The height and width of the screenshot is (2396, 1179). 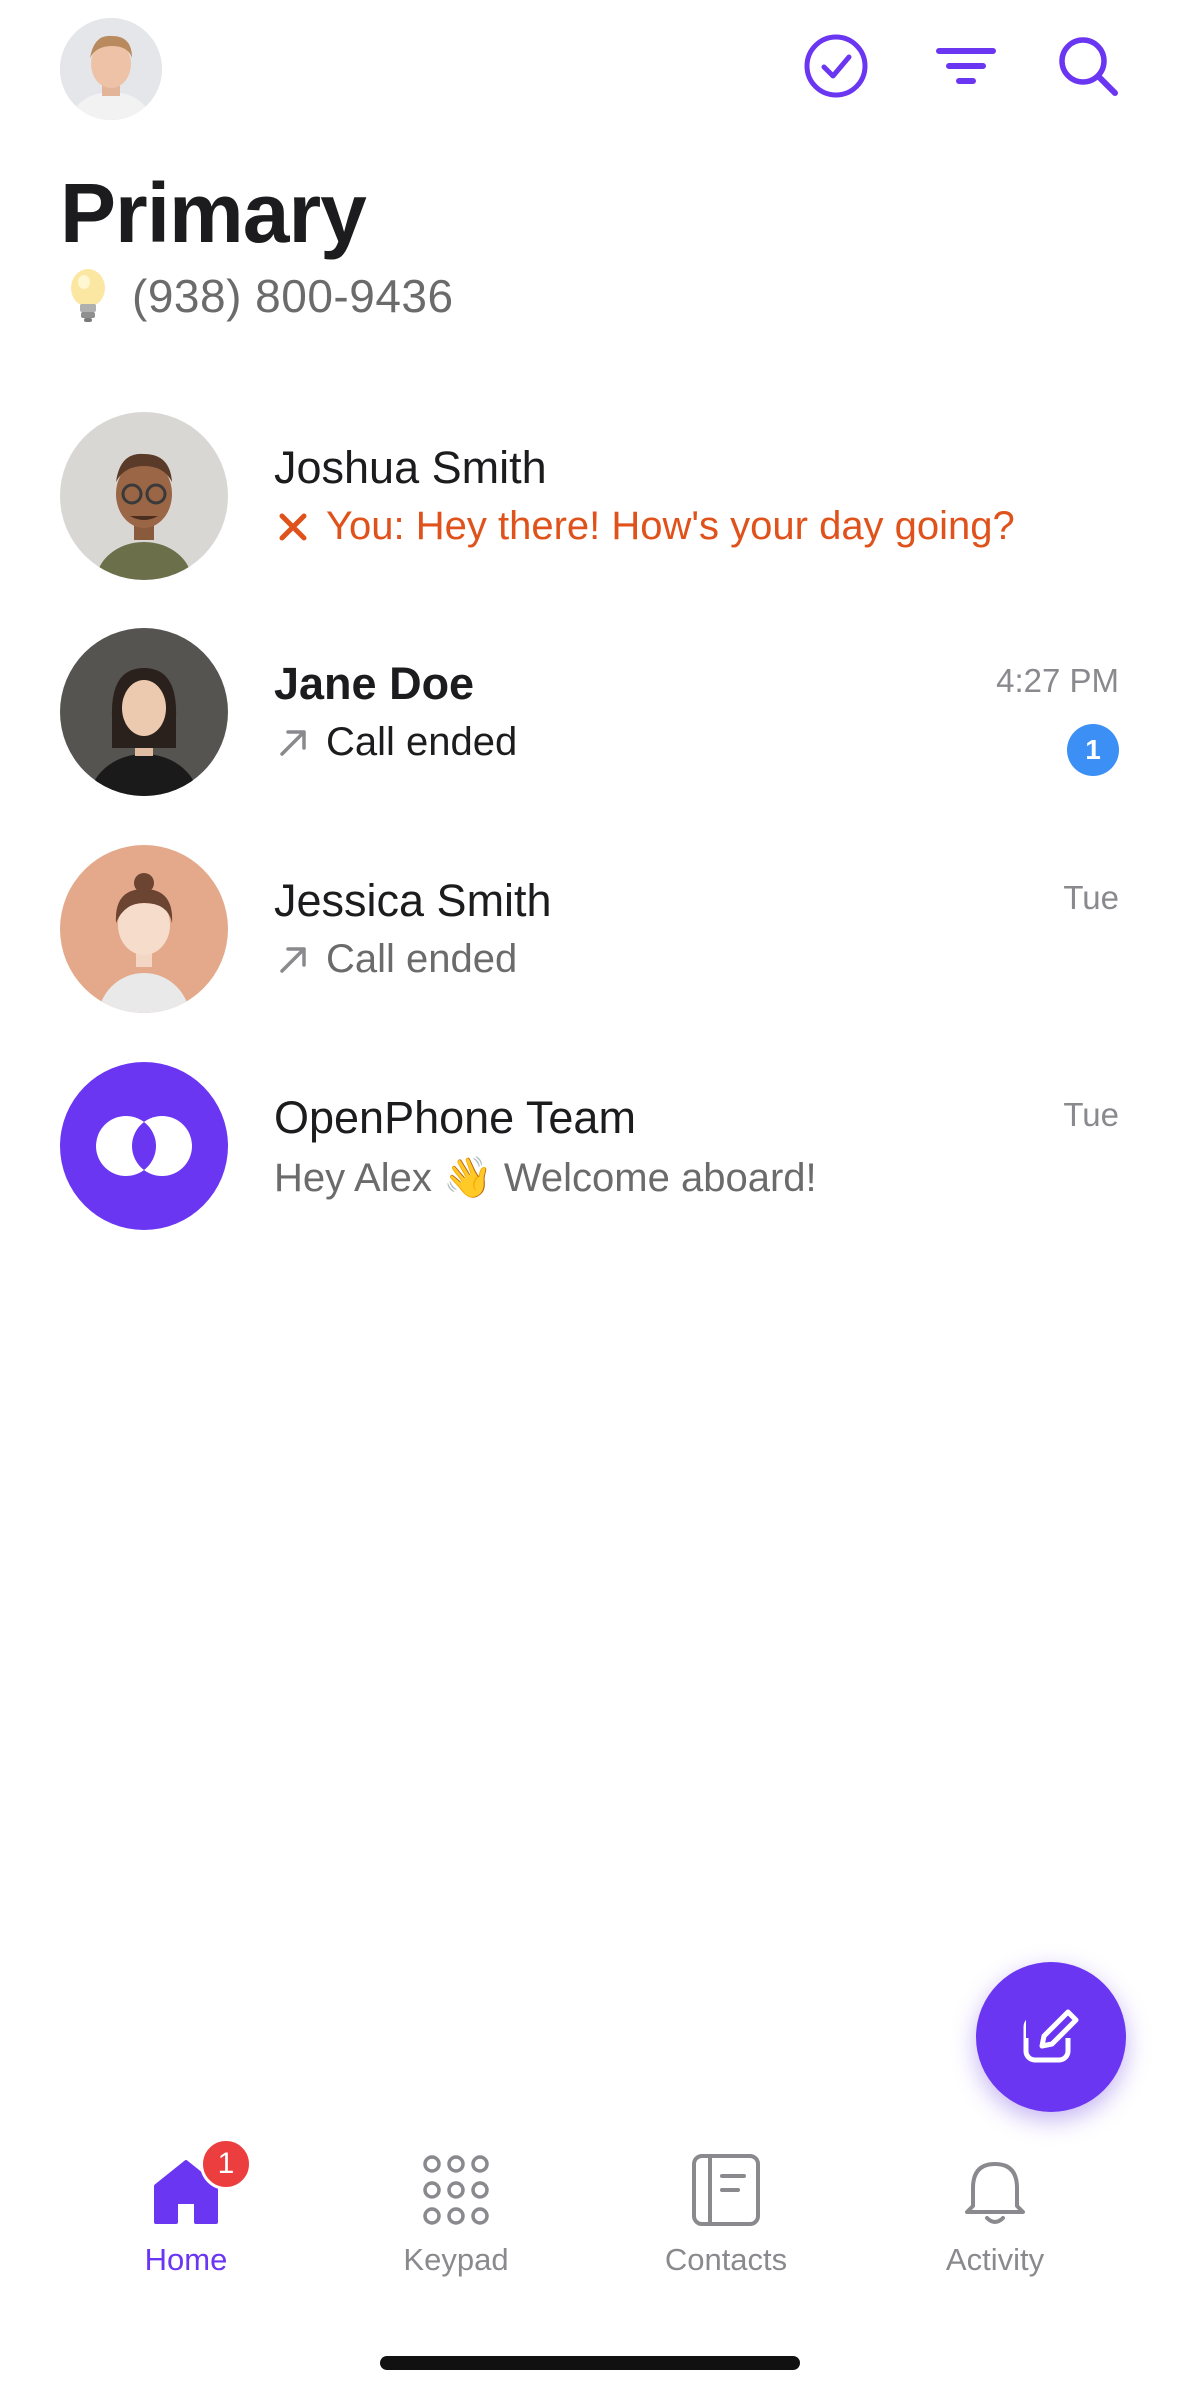 I want to click on tab-activity: Activity, so click(x=995, y=2214).